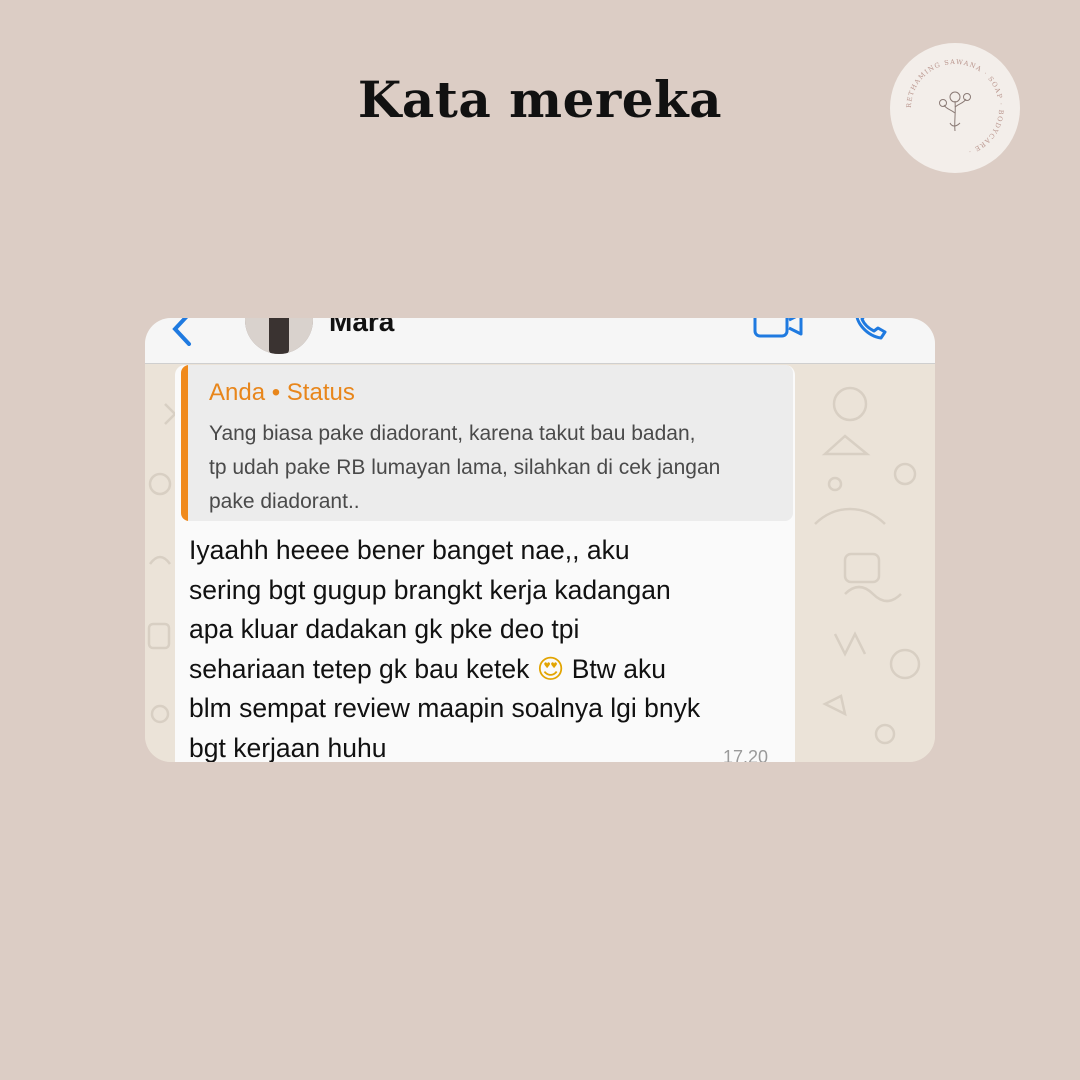 This screenshot has height=1080, width=1080. What do you see at coordinates (361, 328) in the screenshot?
I see `contact-name: Mara` at bounding box center [361, 328].